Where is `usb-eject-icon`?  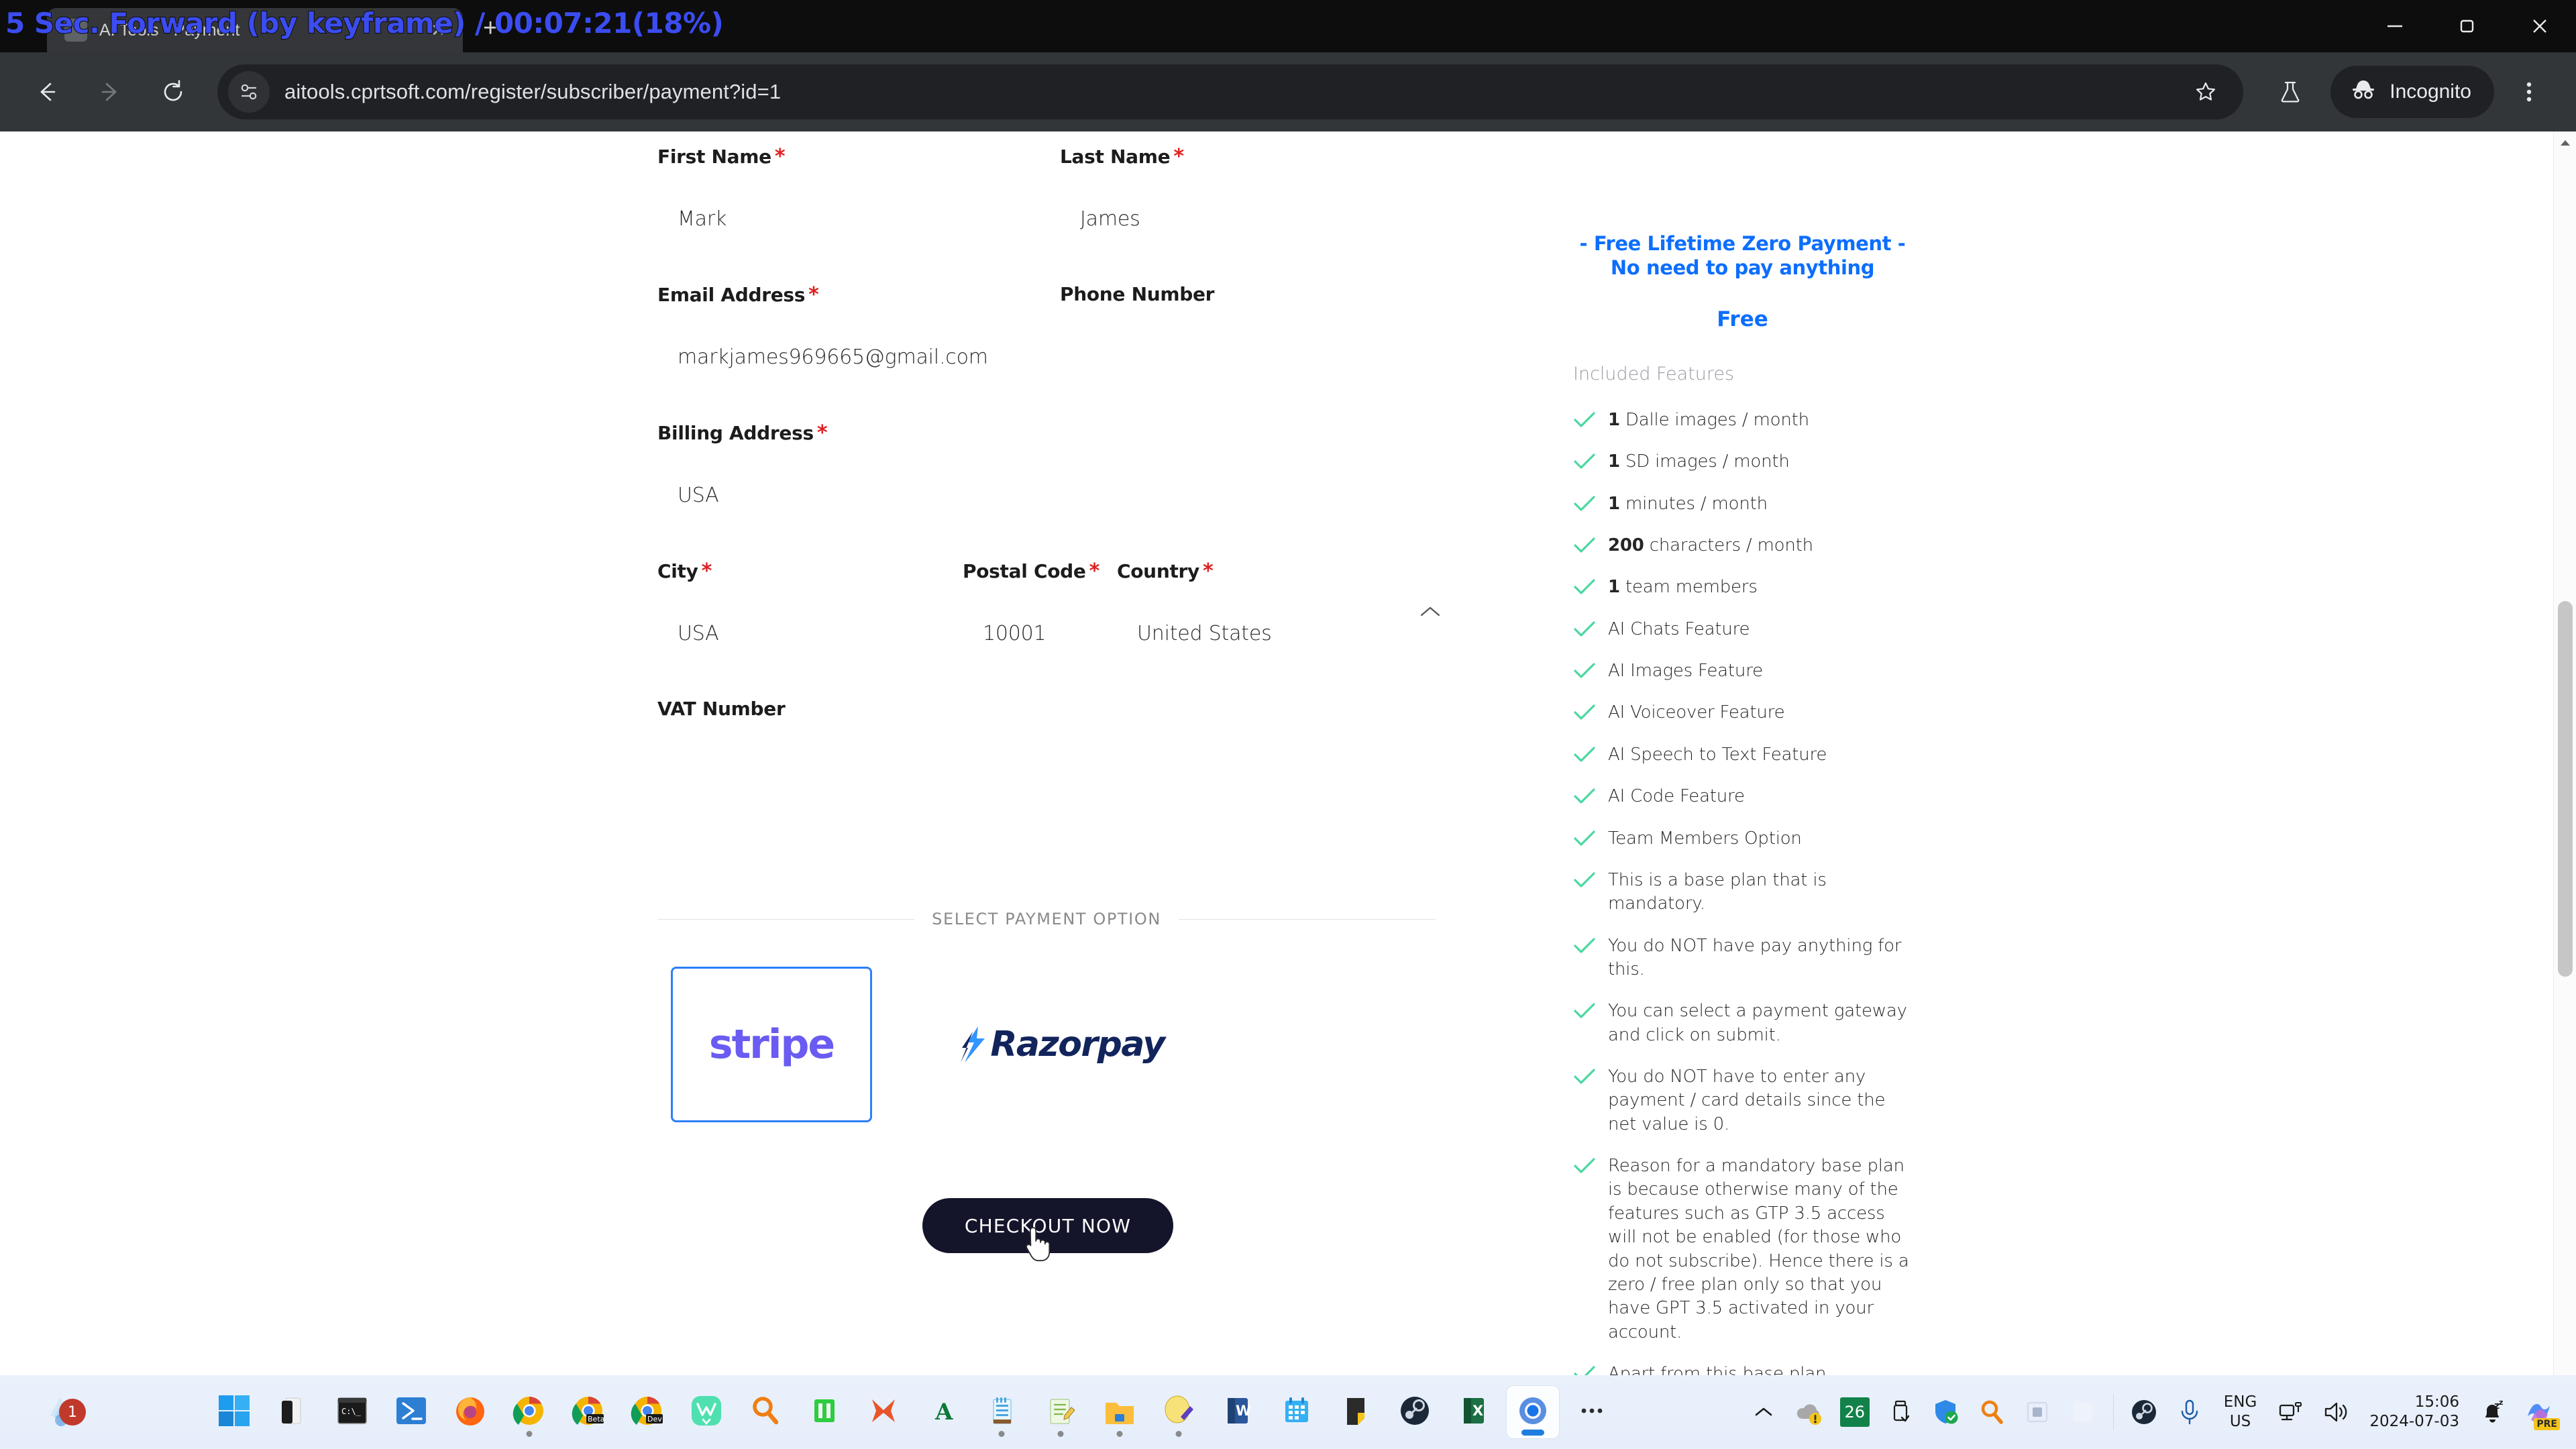
usb-eject-icon is located at coordinates (1900, 1412).